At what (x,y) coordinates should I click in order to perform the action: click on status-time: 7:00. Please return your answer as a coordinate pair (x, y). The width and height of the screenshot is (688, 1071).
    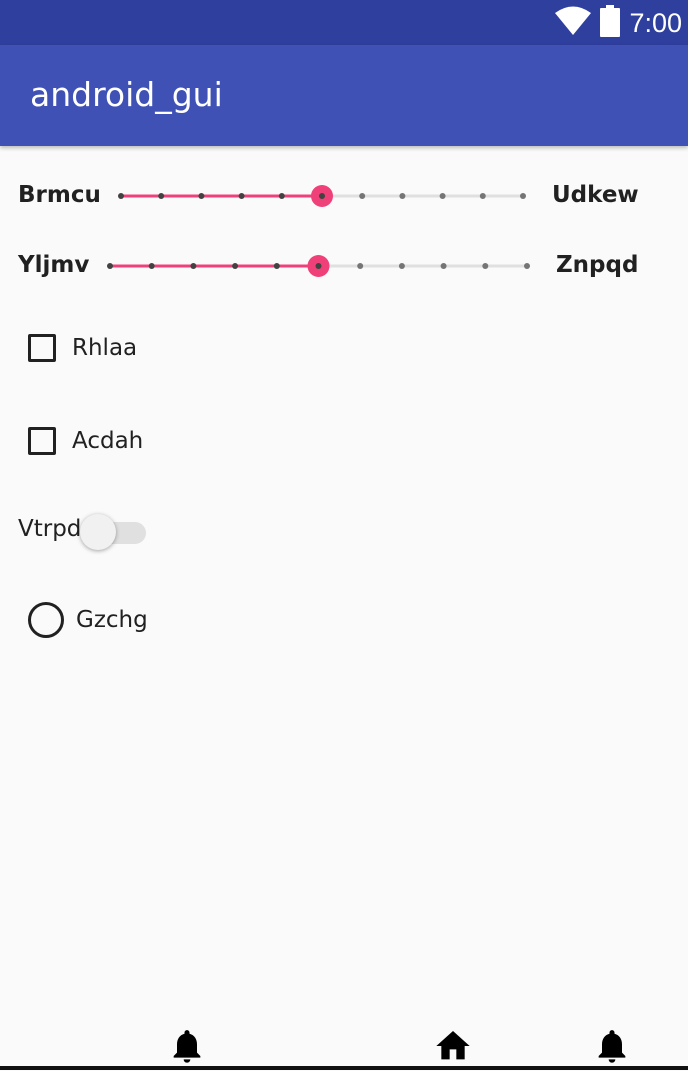
    Looking at the image, I should click on (655, 22).